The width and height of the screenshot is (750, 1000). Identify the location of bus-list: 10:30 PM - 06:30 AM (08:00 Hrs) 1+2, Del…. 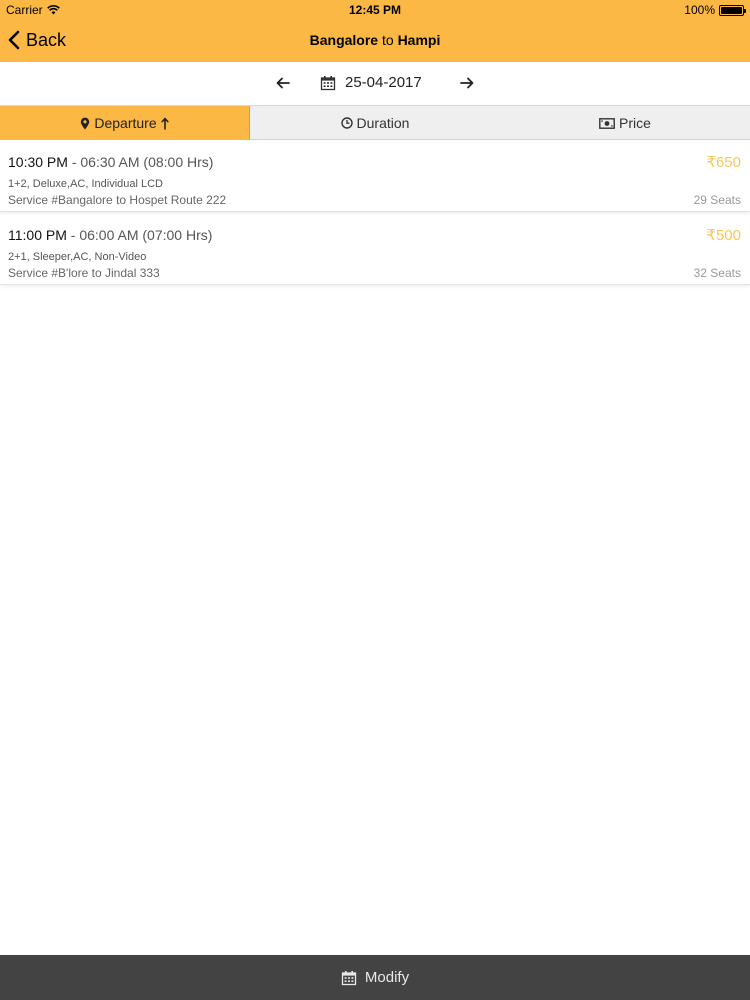
(375, 215).